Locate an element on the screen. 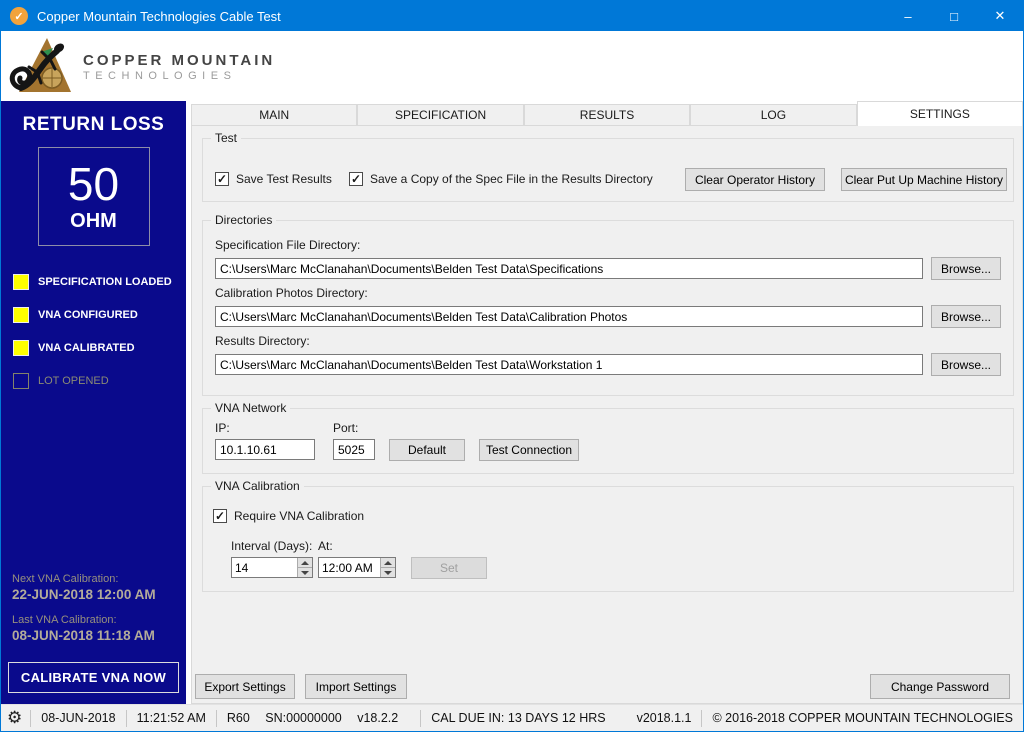  impedance-unit: OHM is located at coordinates (93, 220).